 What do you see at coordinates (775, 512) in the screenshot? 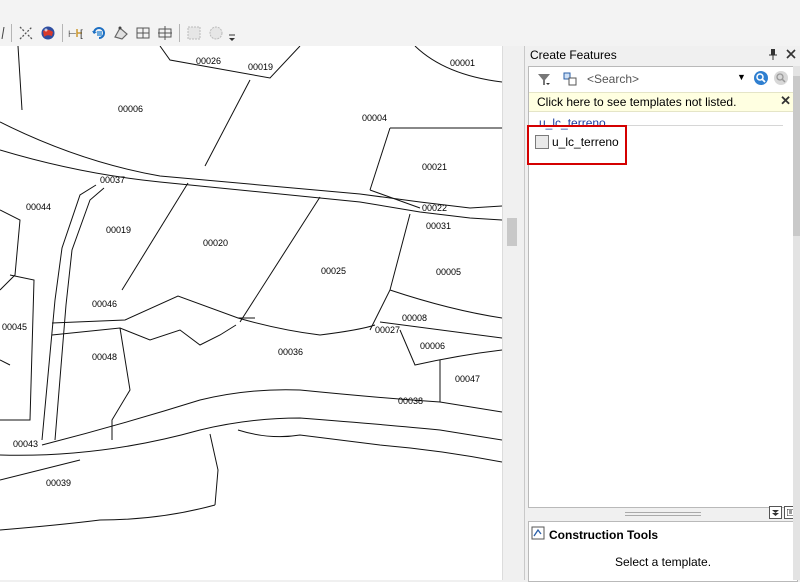
I see `collapse-icon` at bounding box center [775, 512].